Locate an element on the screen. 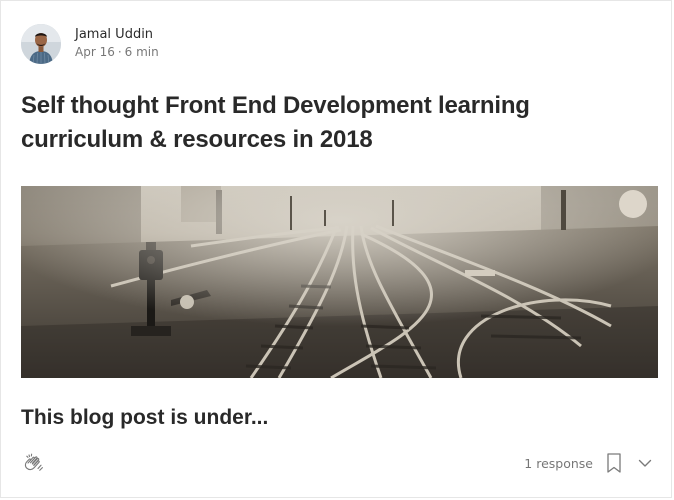  author-avatar is located at coordinates (41, 44).